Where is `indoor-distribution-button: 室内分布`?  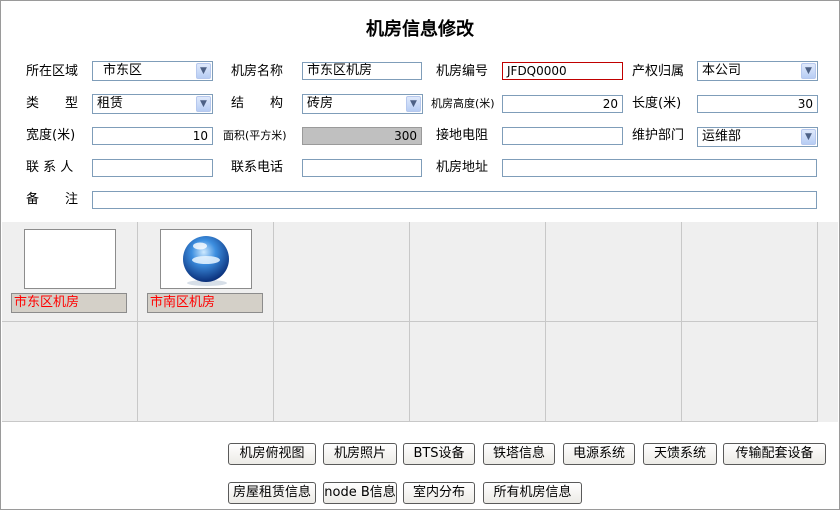
indoor-distribution-button: 室内分布 is located at coordinates (439, 493).